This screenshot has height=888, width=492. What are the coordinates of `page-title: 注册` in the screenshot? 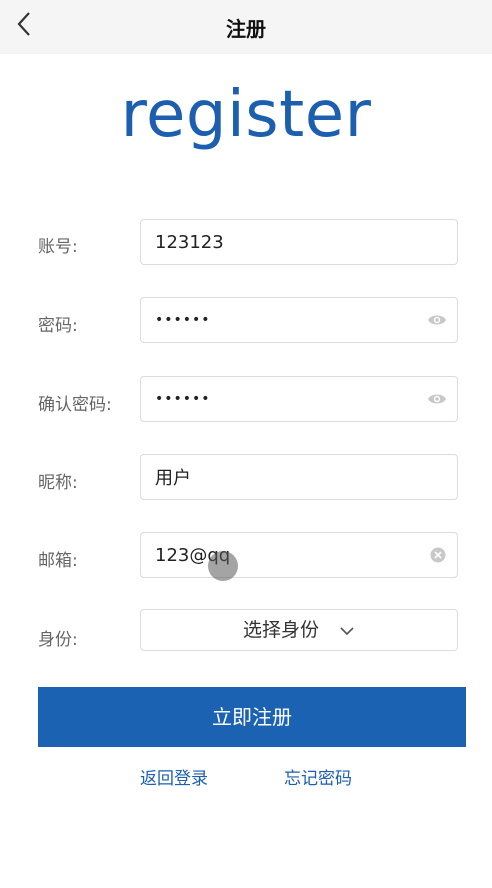 It's located at (246, 29).